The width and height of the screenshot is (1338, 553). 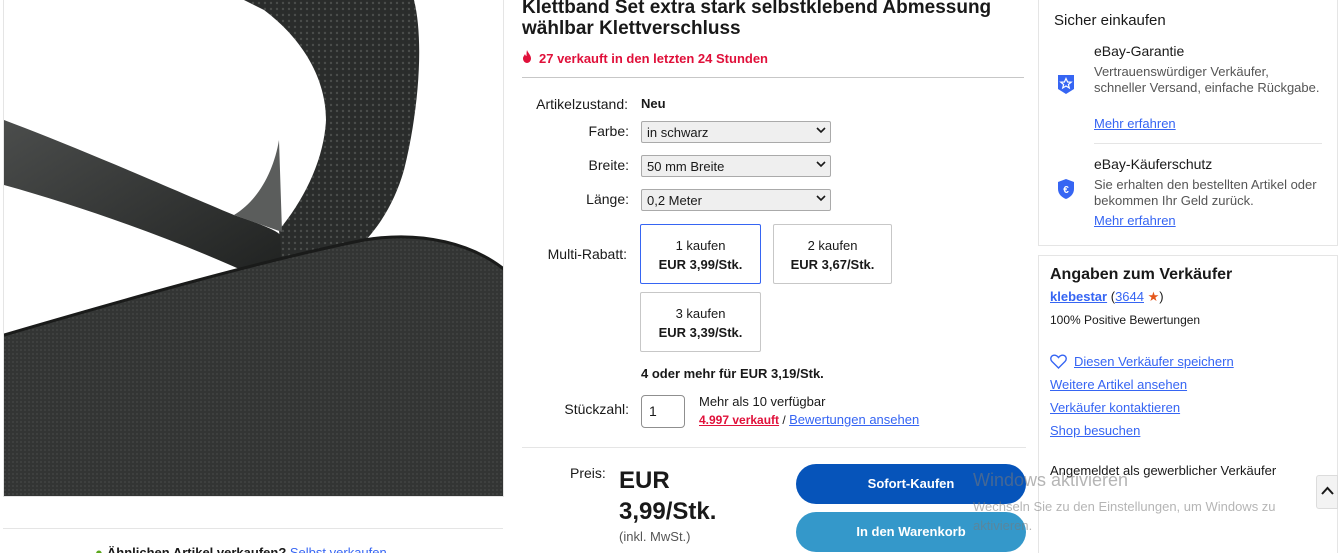 I want to click on sold-reviews: 4.997 verkauft / Bewertungen ansehen, so click(x=809, y=419).